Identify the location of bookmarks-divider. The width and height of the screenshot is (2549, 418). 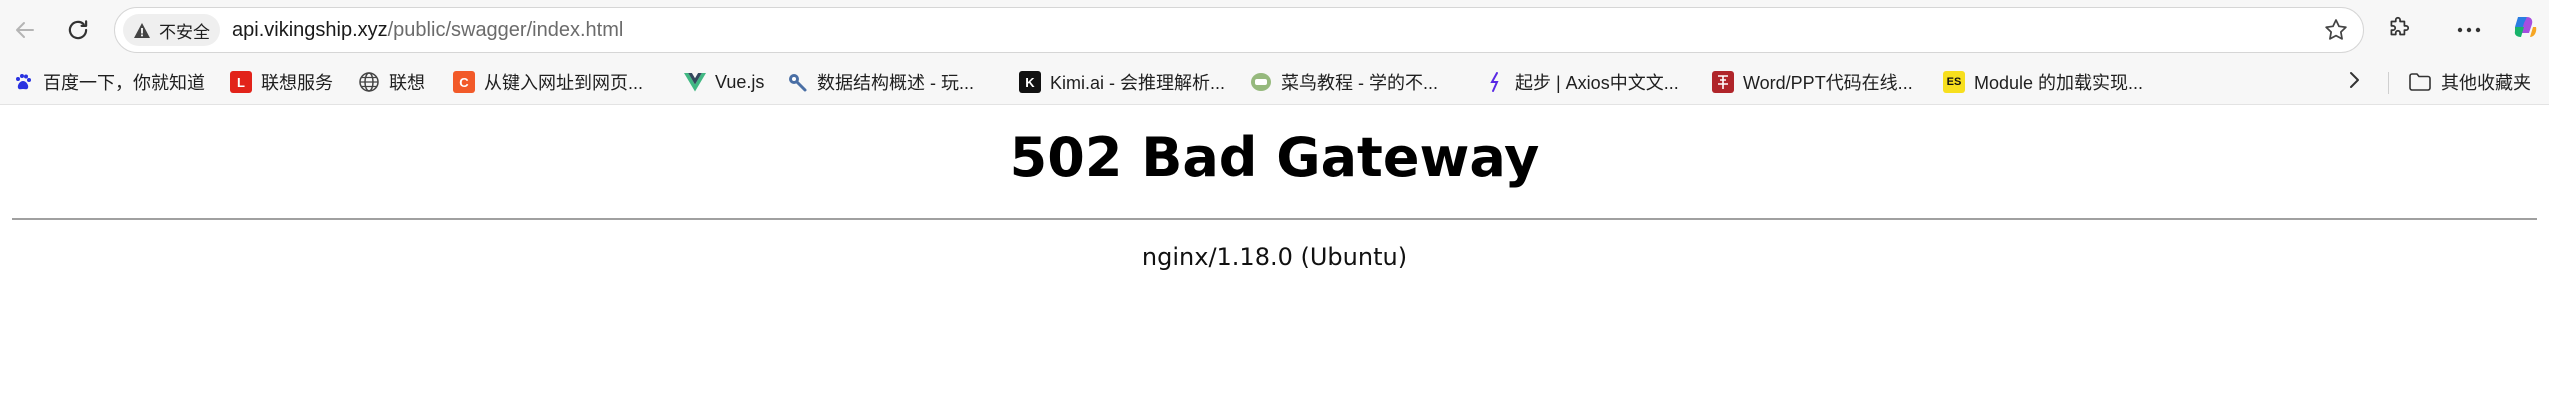
(2388, 83).